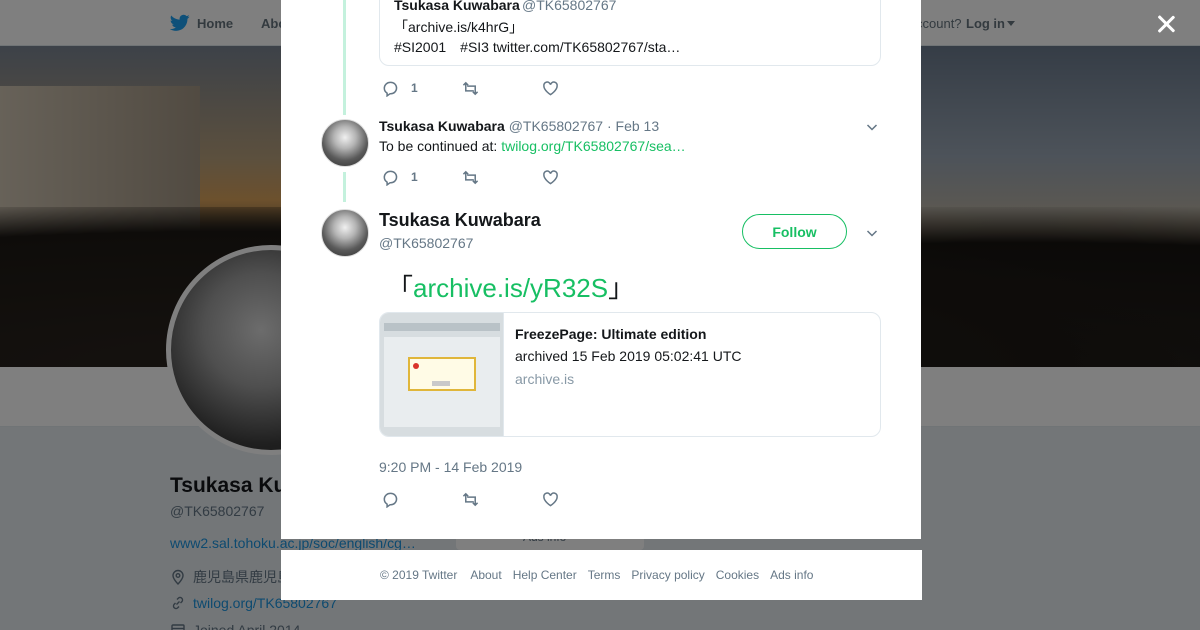 The height and width of the screenshot is (630, 1200). Describe the element at coordinates (545, 575) in the screenshot. I see `footer-link-help-center: Help Center` at that location.